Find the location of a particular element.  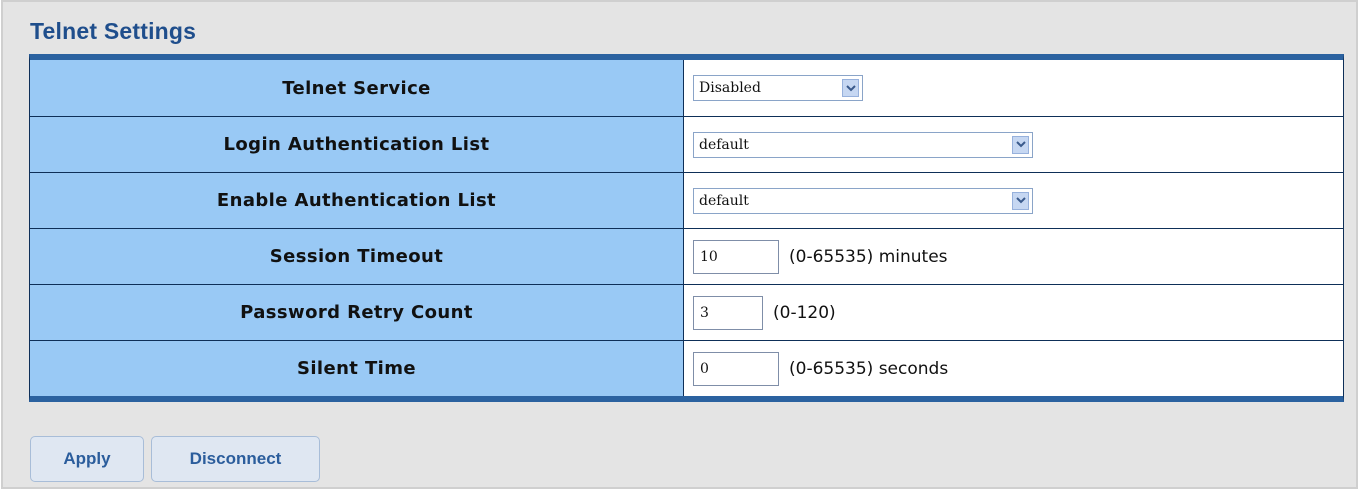

login-auth-list-label: Login Authentication List is located at coordinates (357, 144).